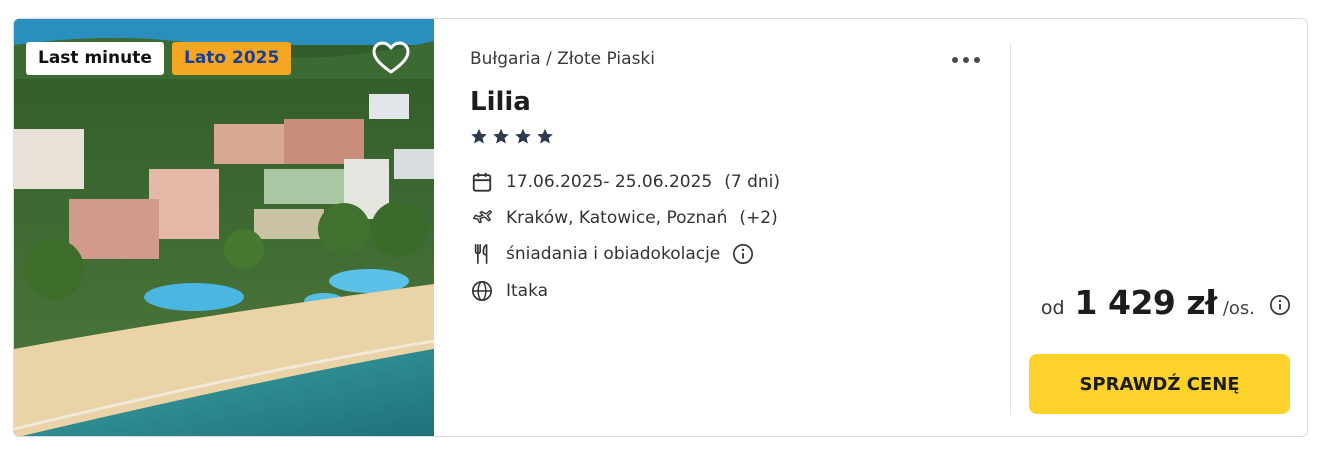 The height and width of the screenshot is (453, 1323). What do you see at coordinates (1159, 384) in the screenshot?
I see `check-price-button: SPRAWDŹ CENĘ` at bounding box center [1159, 384].